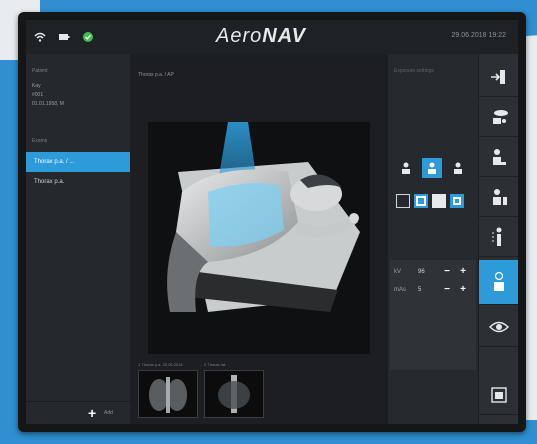  What do you see at coordinates (239, 36) in the screenshot?
I see `logo-prefix: Aero` at bounding box center [239, 36].